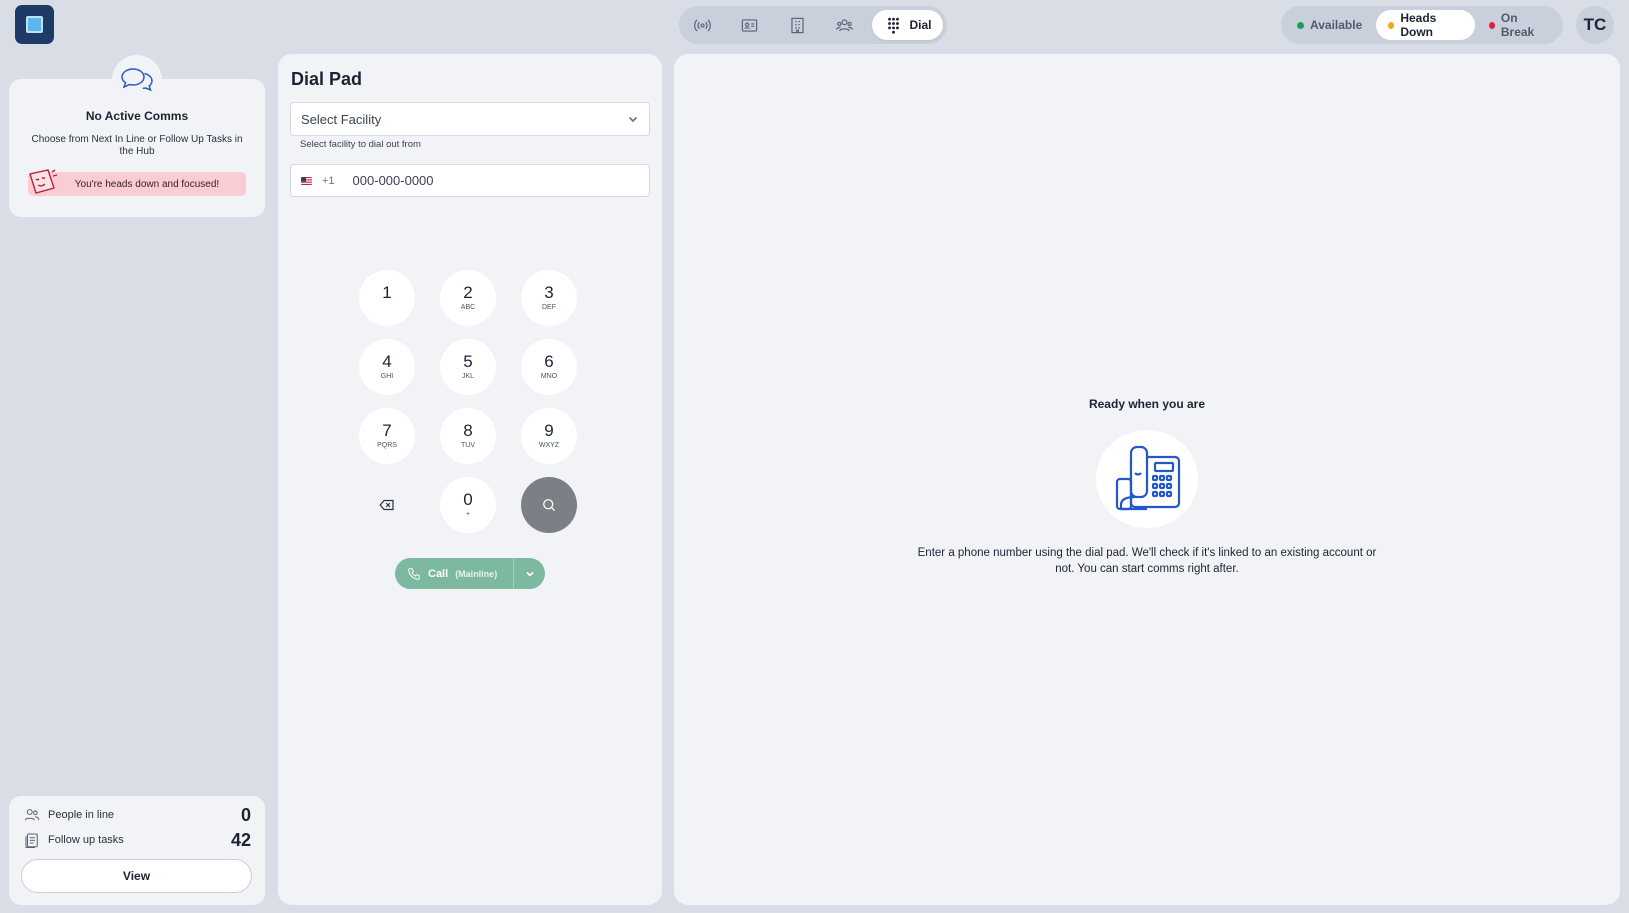 The image size is (1629, 913). Describe the element at coordinates (468, 361) in the screenshot. I see `key-digit: 5` at that location.